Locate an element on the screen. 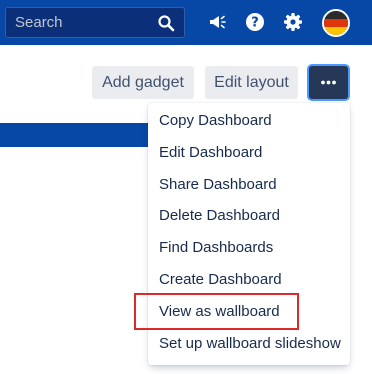 The image size is (372, 374). edit-layout-button: Edit layout is located at coordinates (251, 82).